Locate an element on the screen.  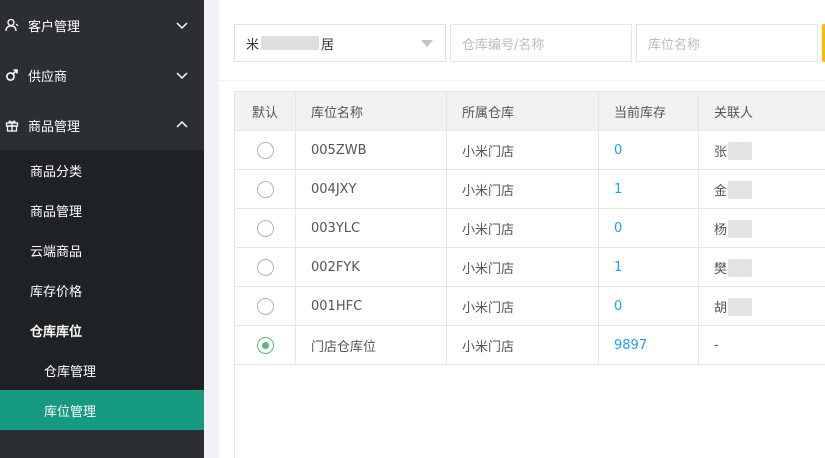
menu-label: 客户管理 is located at coordinates (54, 27).